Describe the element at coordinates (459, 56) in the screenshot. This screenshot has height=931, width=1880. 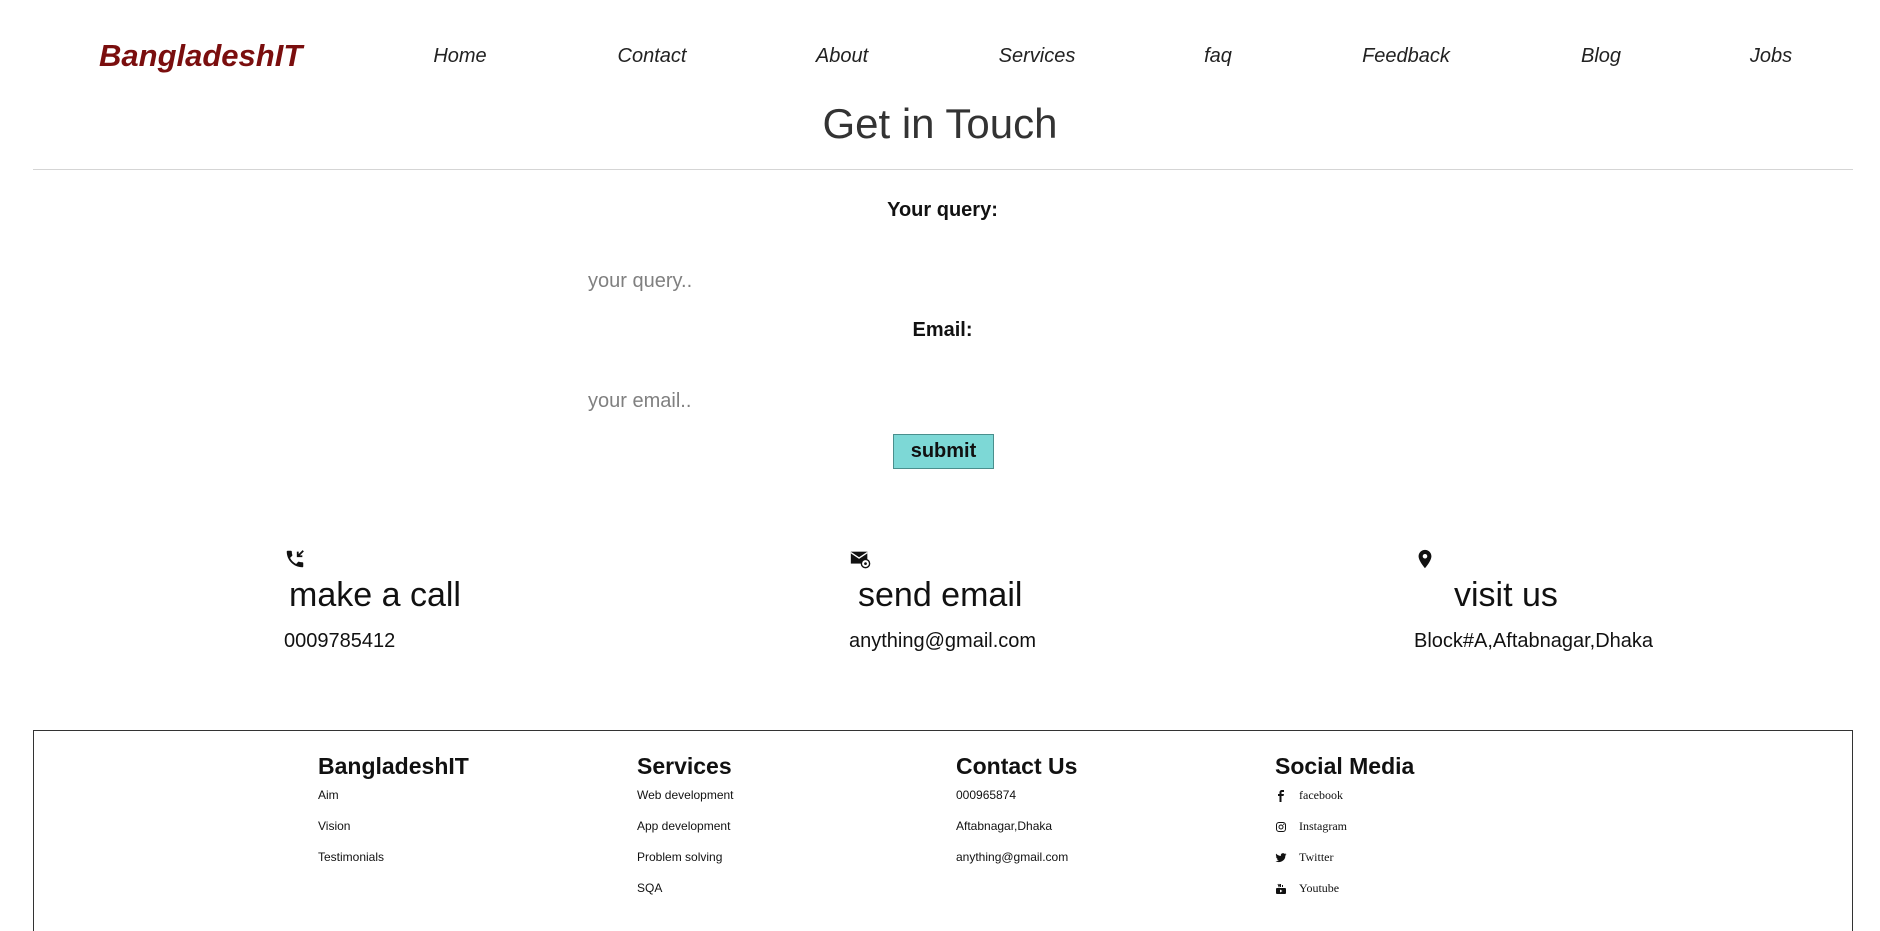
I see `nav-home: Home` at that location.